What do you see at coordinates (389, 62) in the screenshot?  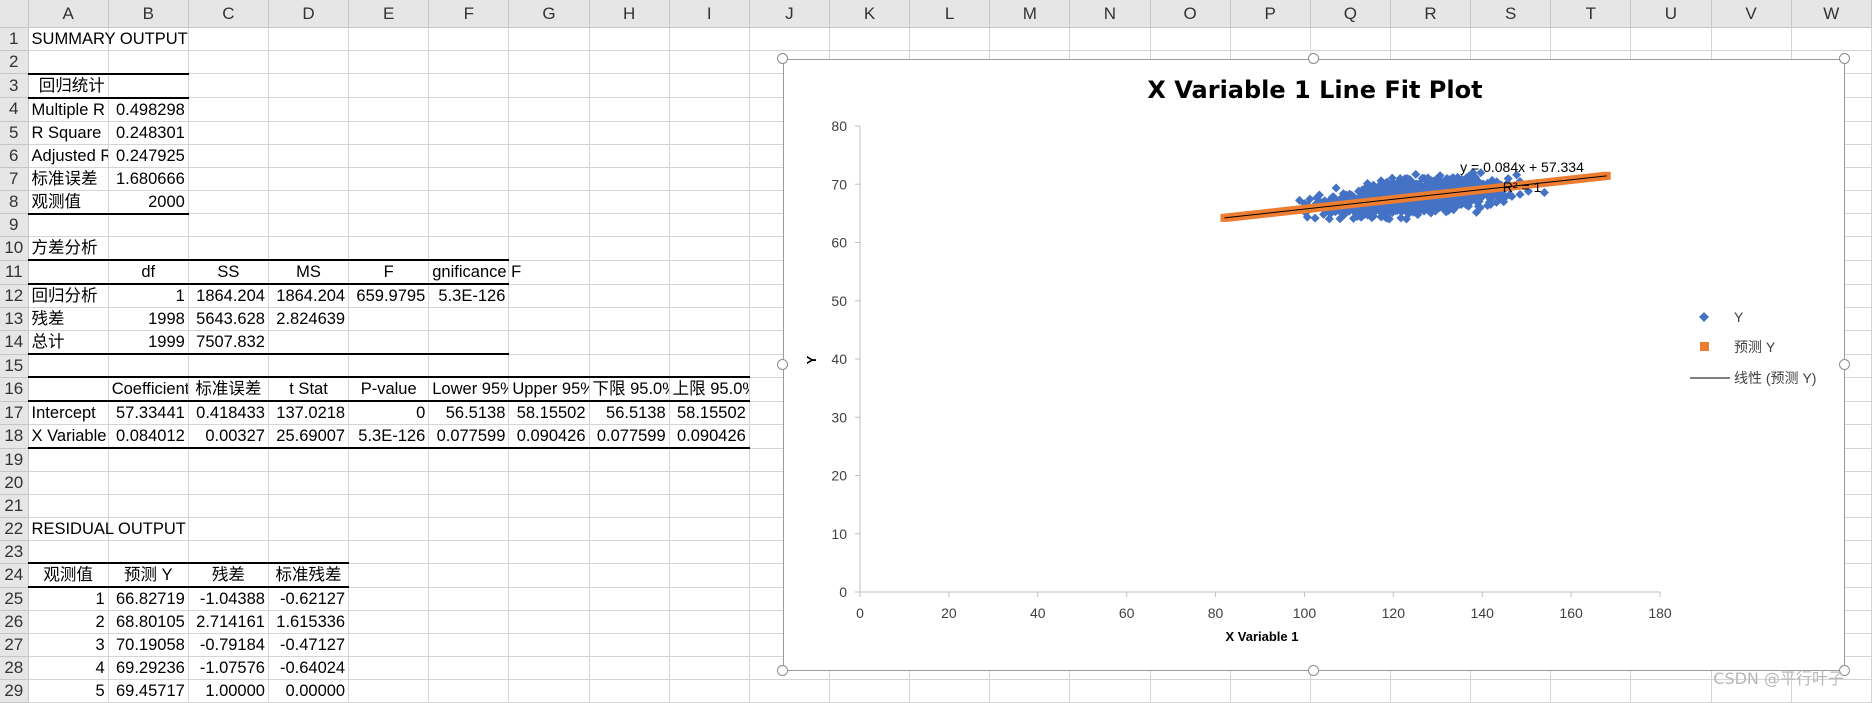 I see `cell-E2` at bounding box center [389, 62].